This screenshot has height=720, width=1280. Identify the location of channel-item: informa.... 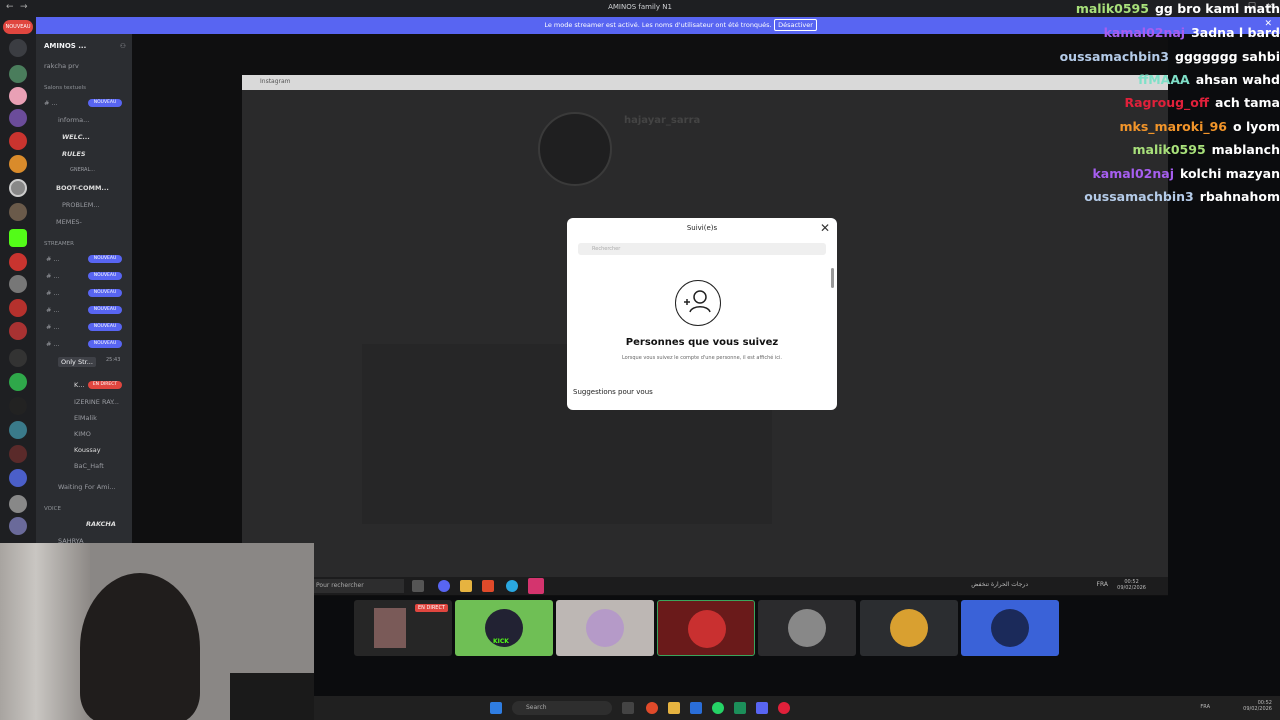
(73, 120).